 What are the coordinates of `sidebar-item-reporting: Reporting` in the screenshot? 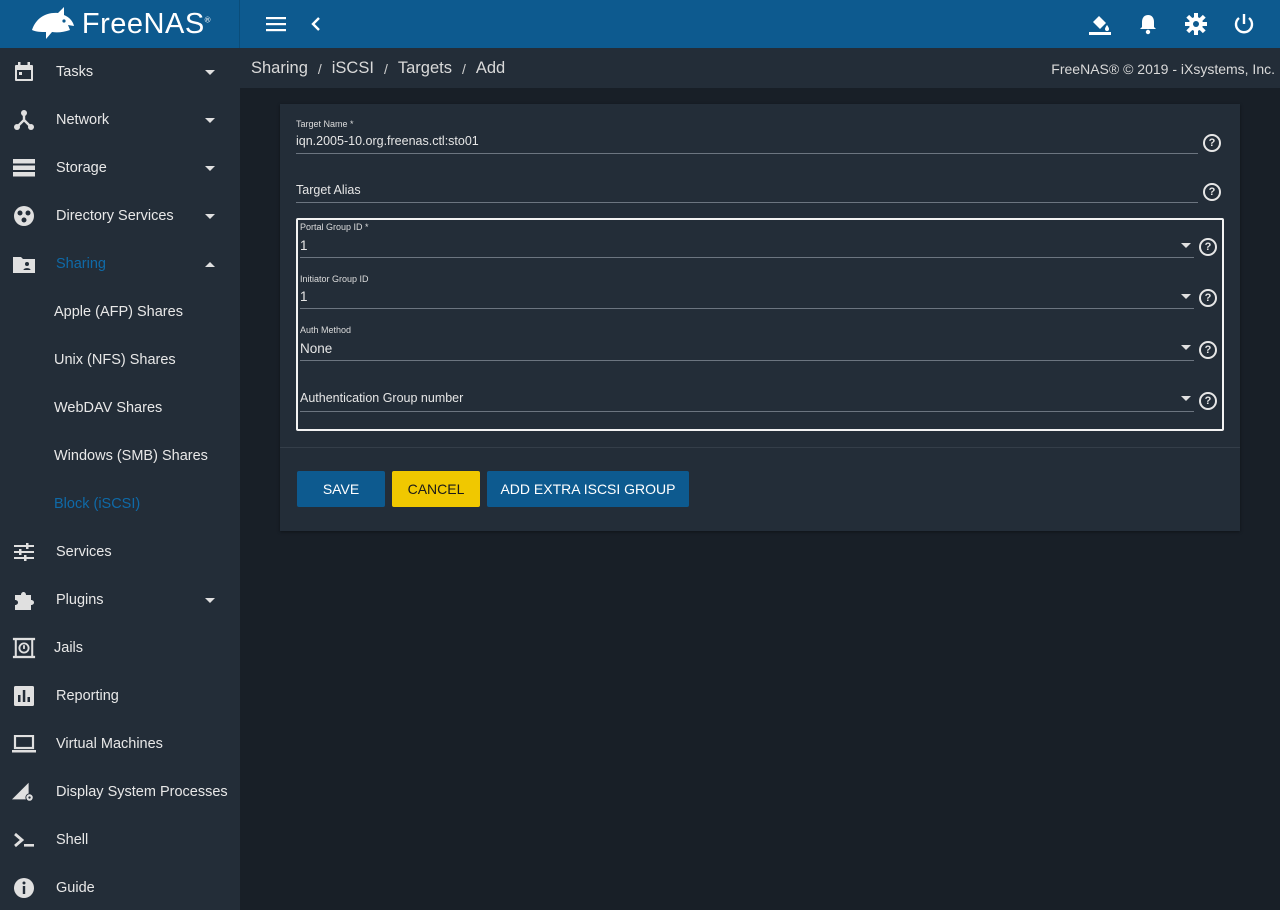 It's located at (120, 696).